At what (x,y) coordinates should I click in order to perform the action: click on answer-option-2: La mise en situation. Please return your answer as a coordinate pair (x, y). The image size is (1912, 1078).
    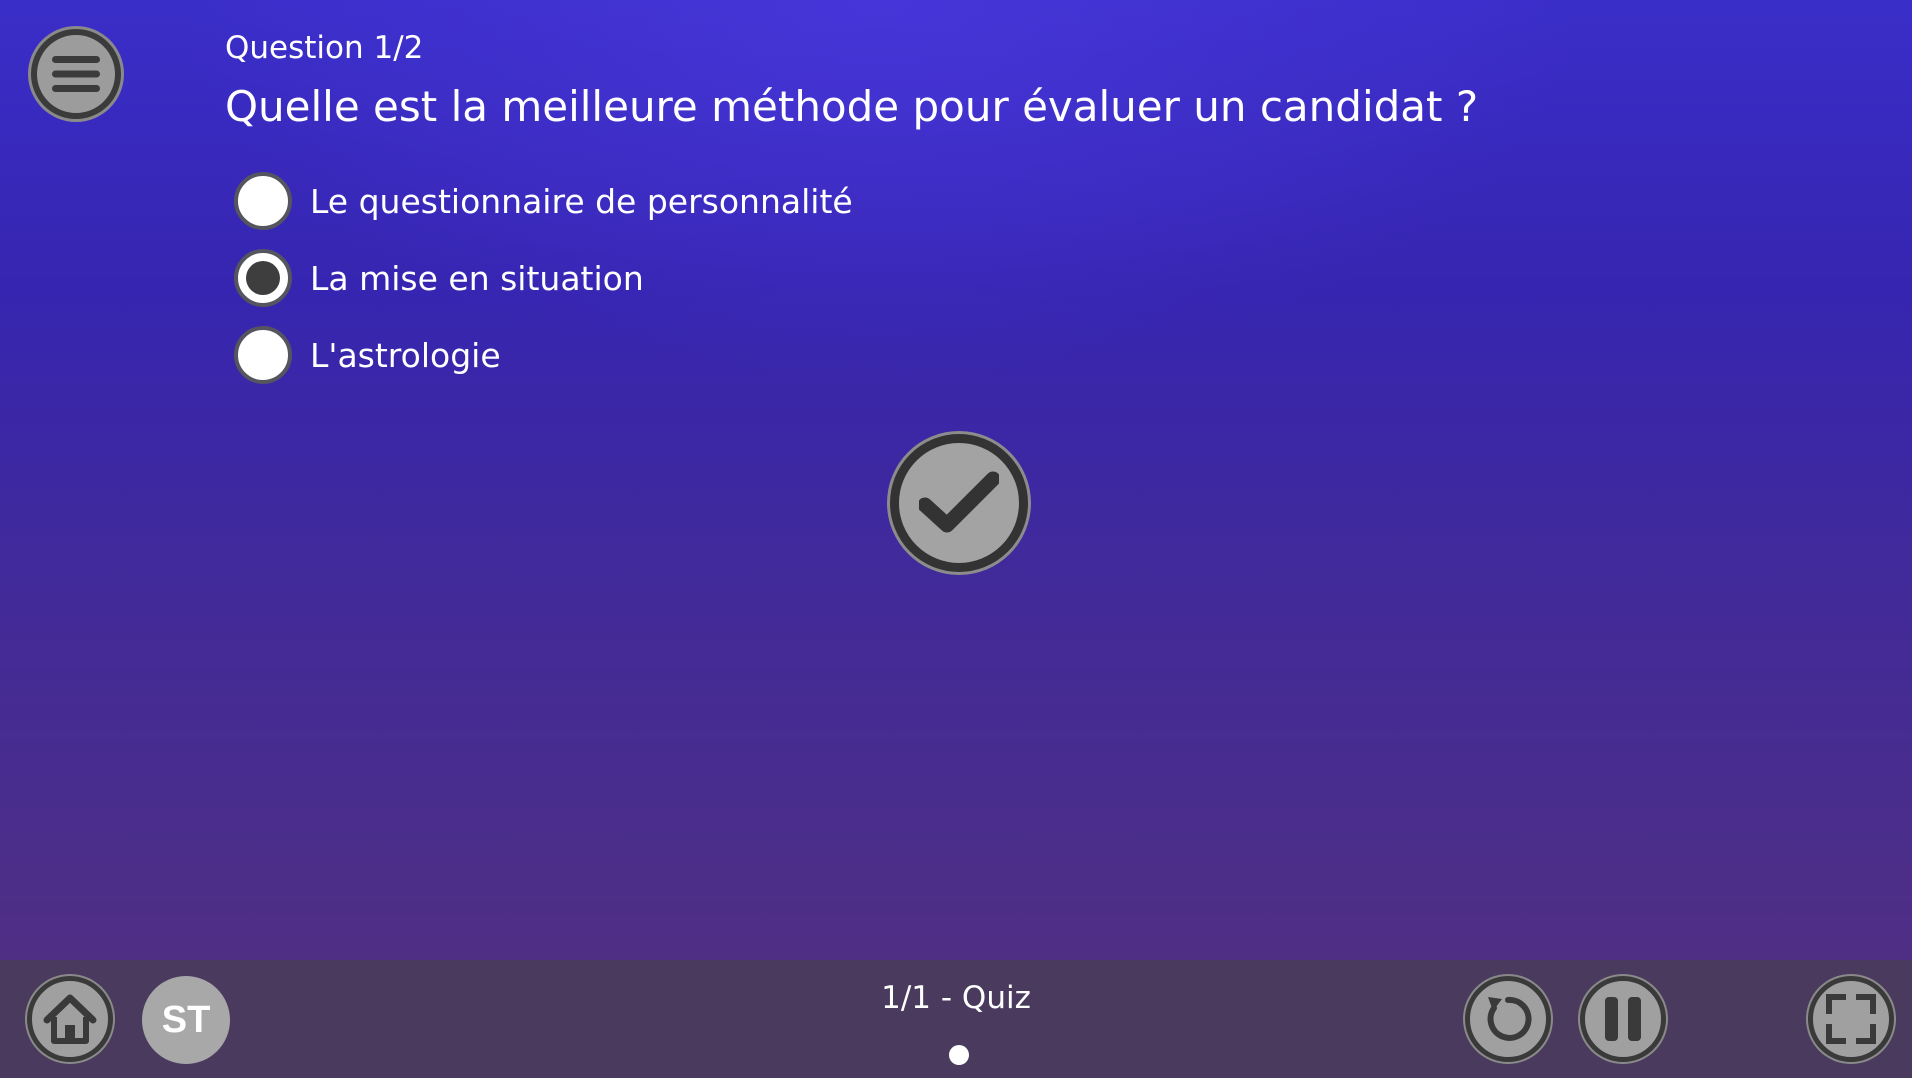
    Looking at the image, I should click on (439, 278).